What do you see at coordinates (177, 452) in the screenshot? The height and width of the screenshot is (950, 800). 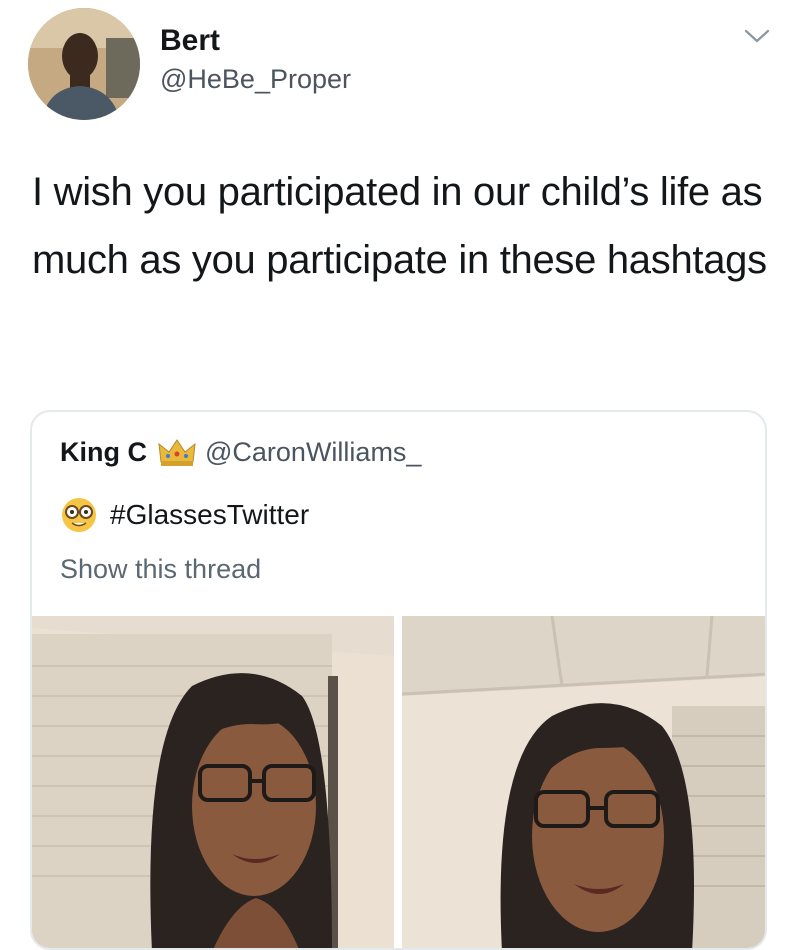 I see `crown-emoji-icon` at bounding box center [177, 452].